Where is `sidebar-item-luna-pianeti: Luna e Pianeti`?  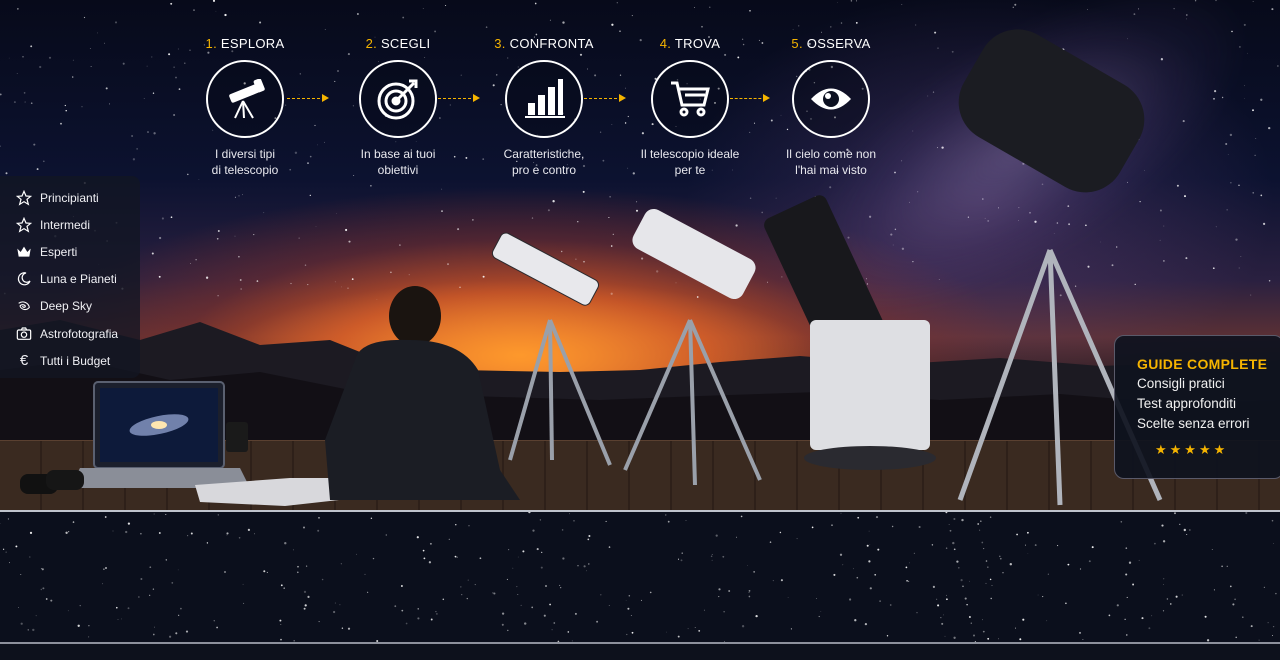 sidebar-item-luna-pianeti: Luna e Pianeti is located at coordinates (78, 279).